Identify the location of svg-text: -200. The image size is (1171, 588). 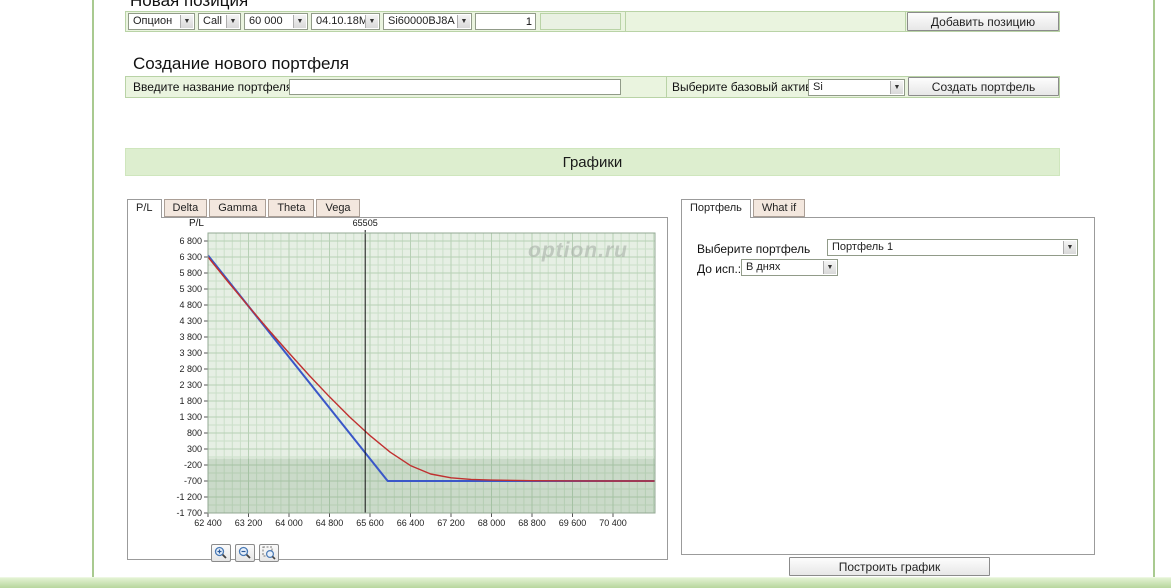
(193, 465).